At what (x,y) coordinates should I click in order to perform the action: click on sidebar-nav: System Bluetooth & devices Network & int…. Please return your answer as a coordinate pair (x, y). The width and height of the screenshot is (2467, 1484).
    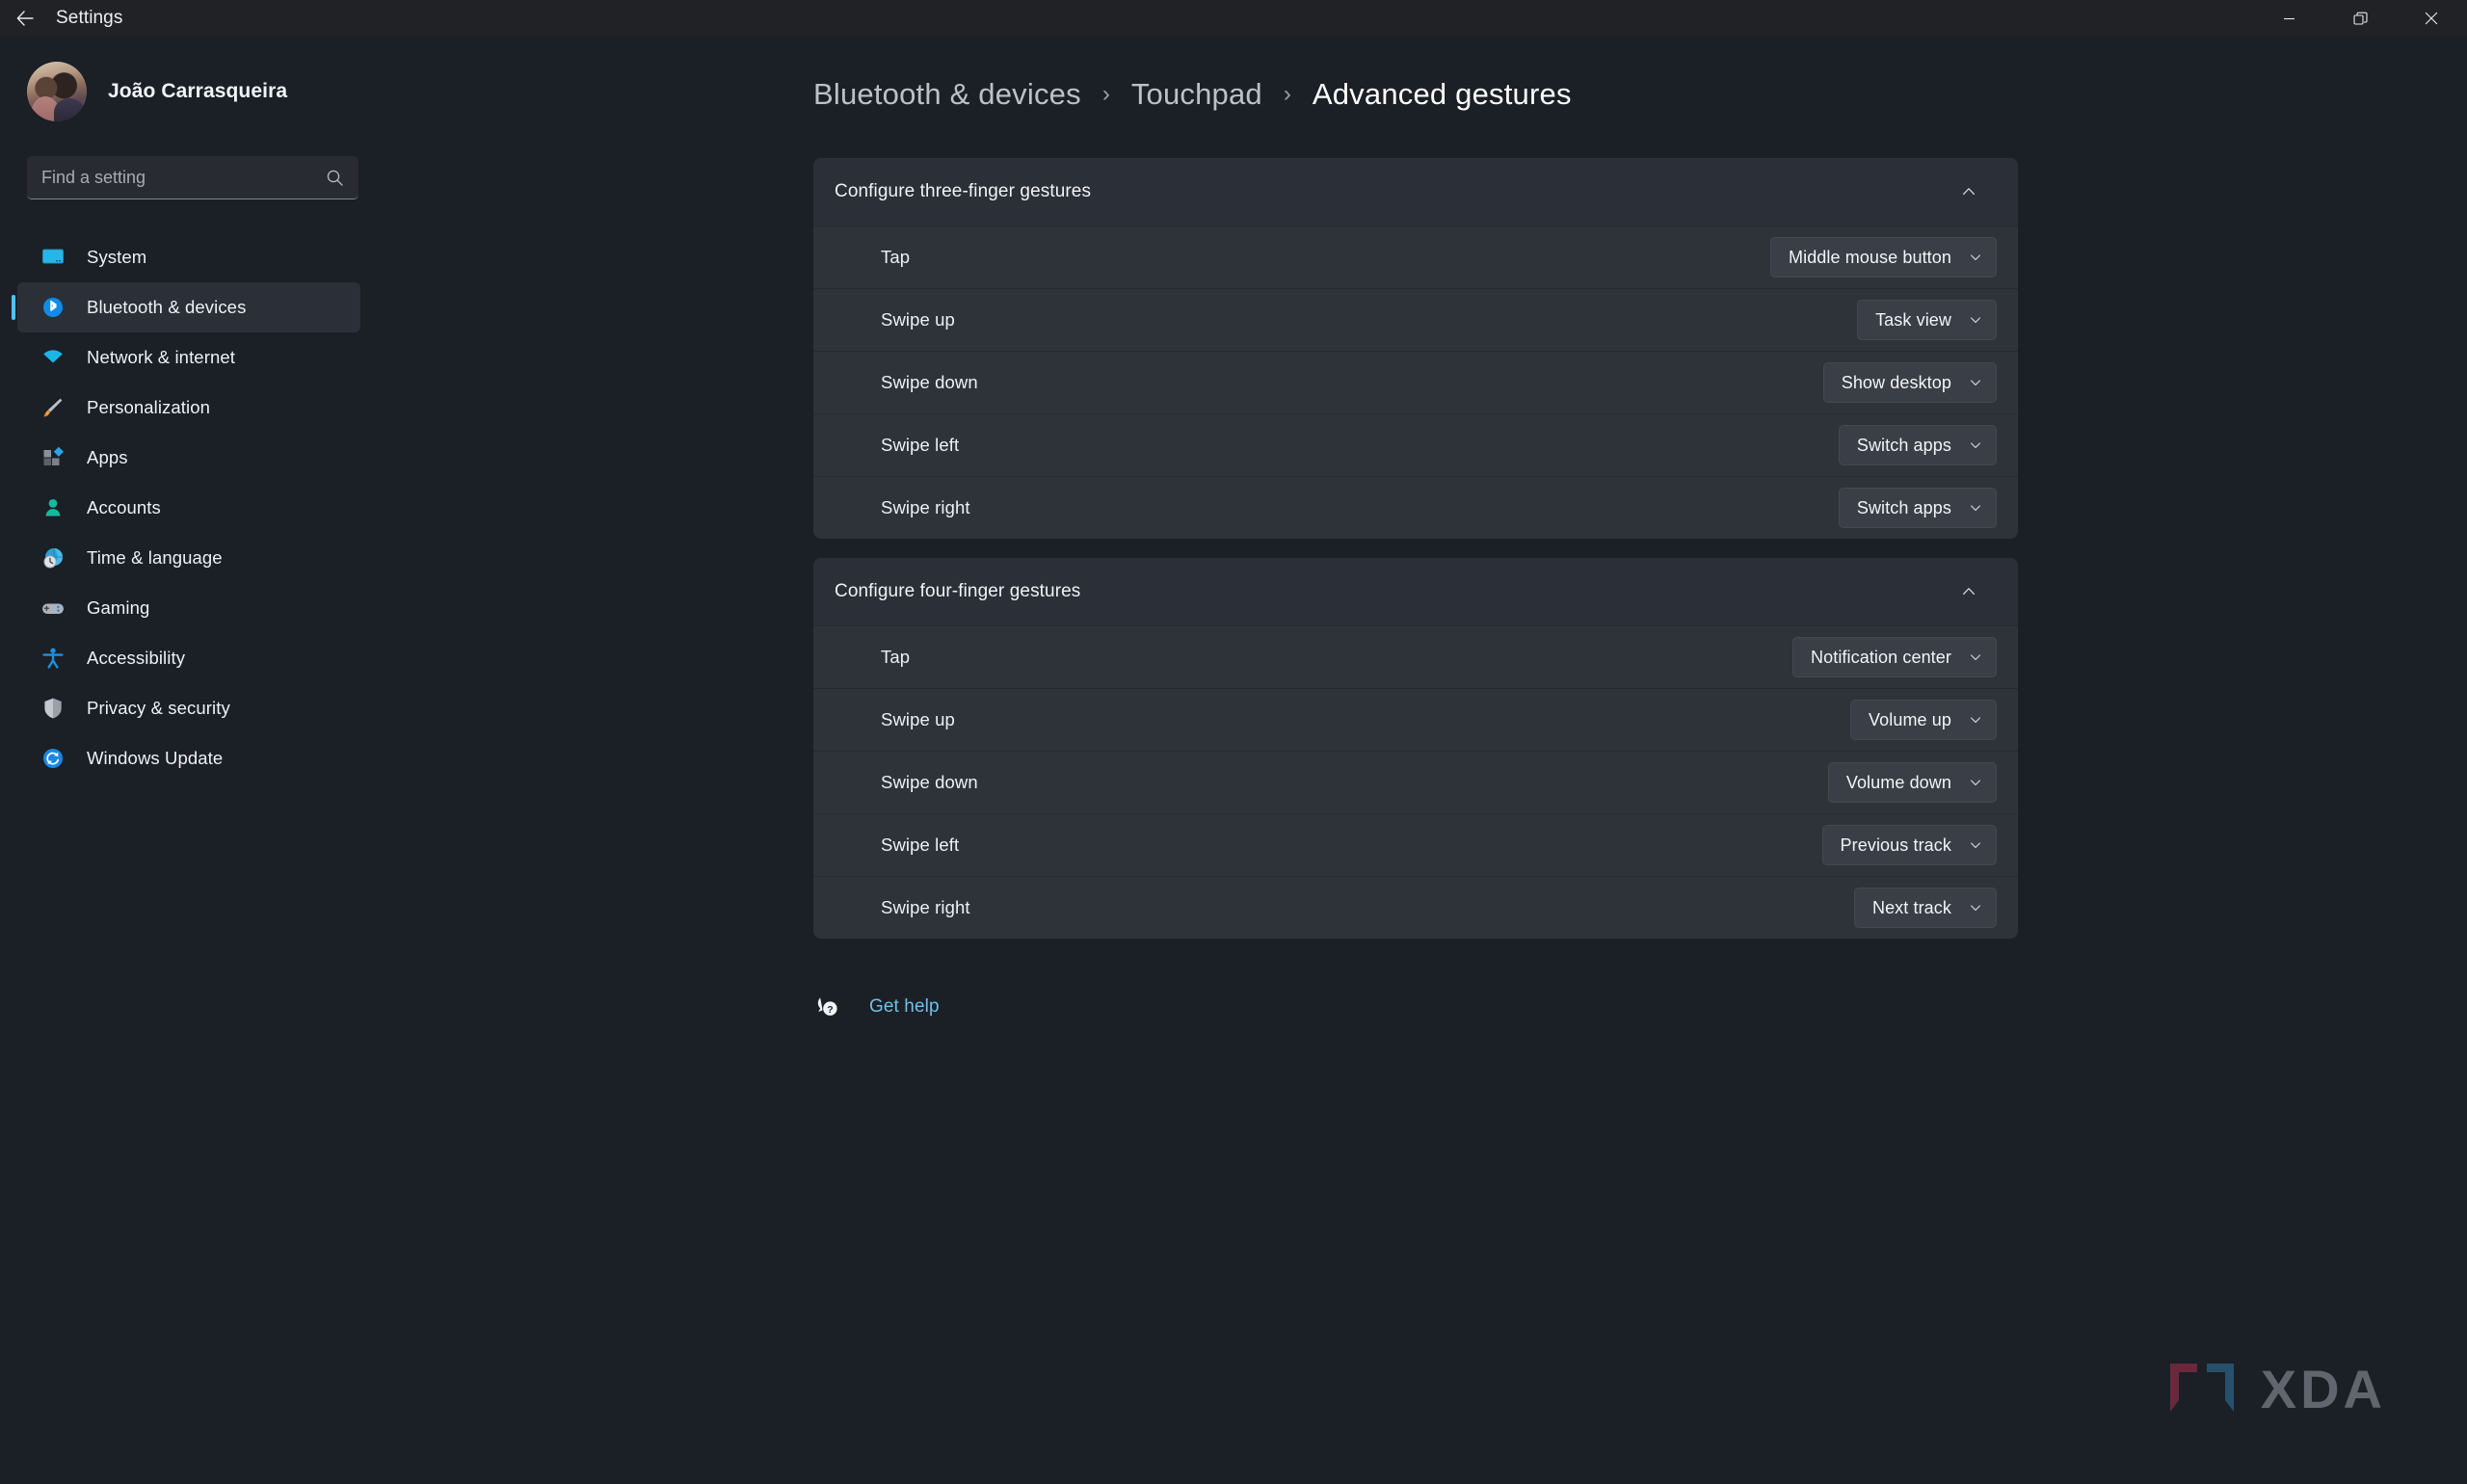
    Looking at the image, I should click on (192, 508).